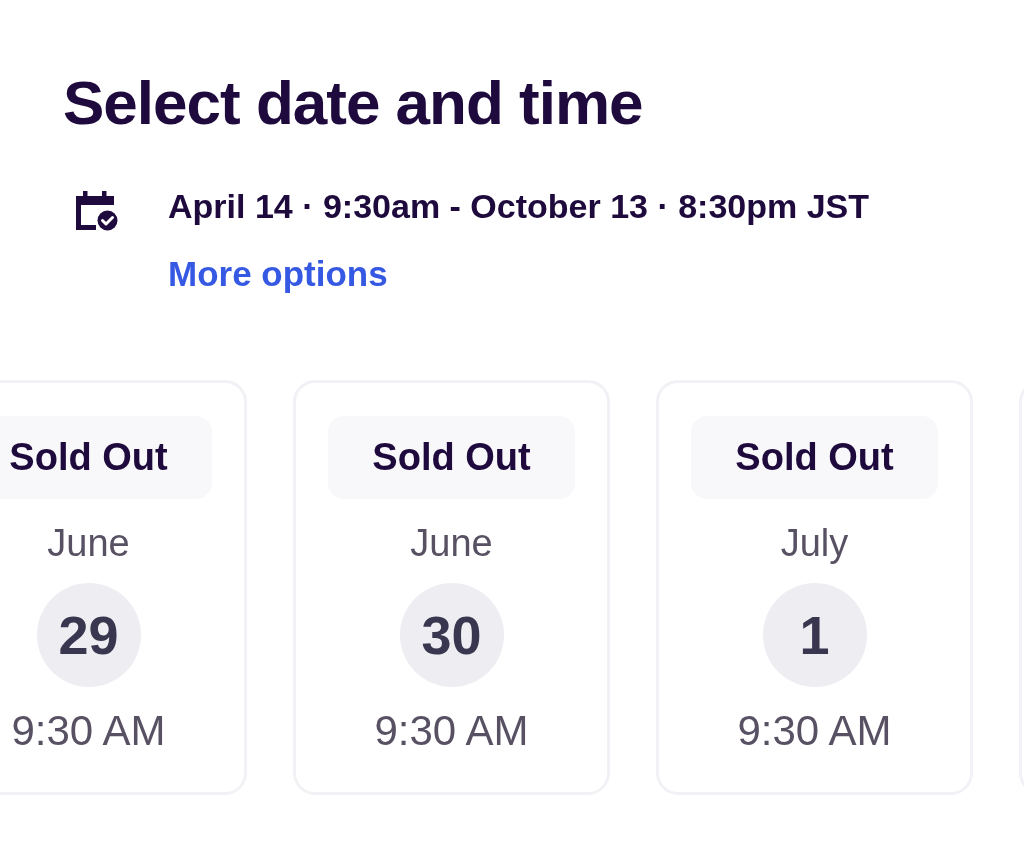 Image resolution: width=1024 pixels, height=863 pixels. What do you see at coordinates (278, 274) in the screenshot?
I see `more-options-link: More options` at bounding box center [278, 274].